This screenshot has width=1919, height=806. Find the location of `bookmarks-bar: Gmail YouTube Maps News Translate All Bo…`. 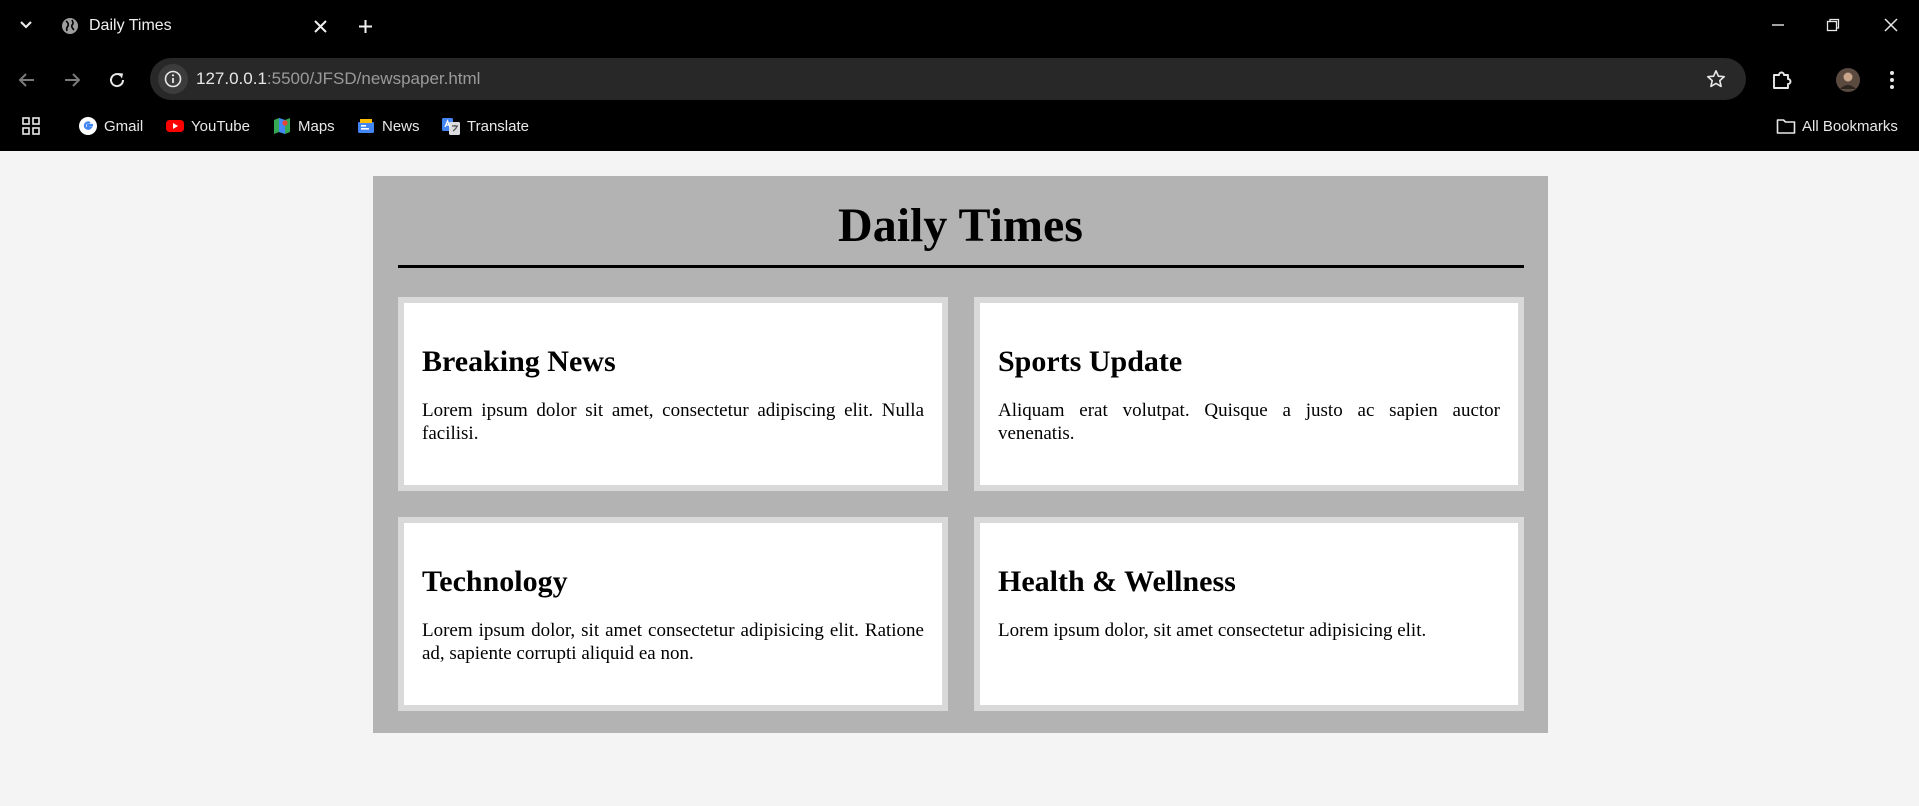

bookmarks-bar: Gmail YouTube Maps News Translate All Bo… is located at coordinates (959, 126).